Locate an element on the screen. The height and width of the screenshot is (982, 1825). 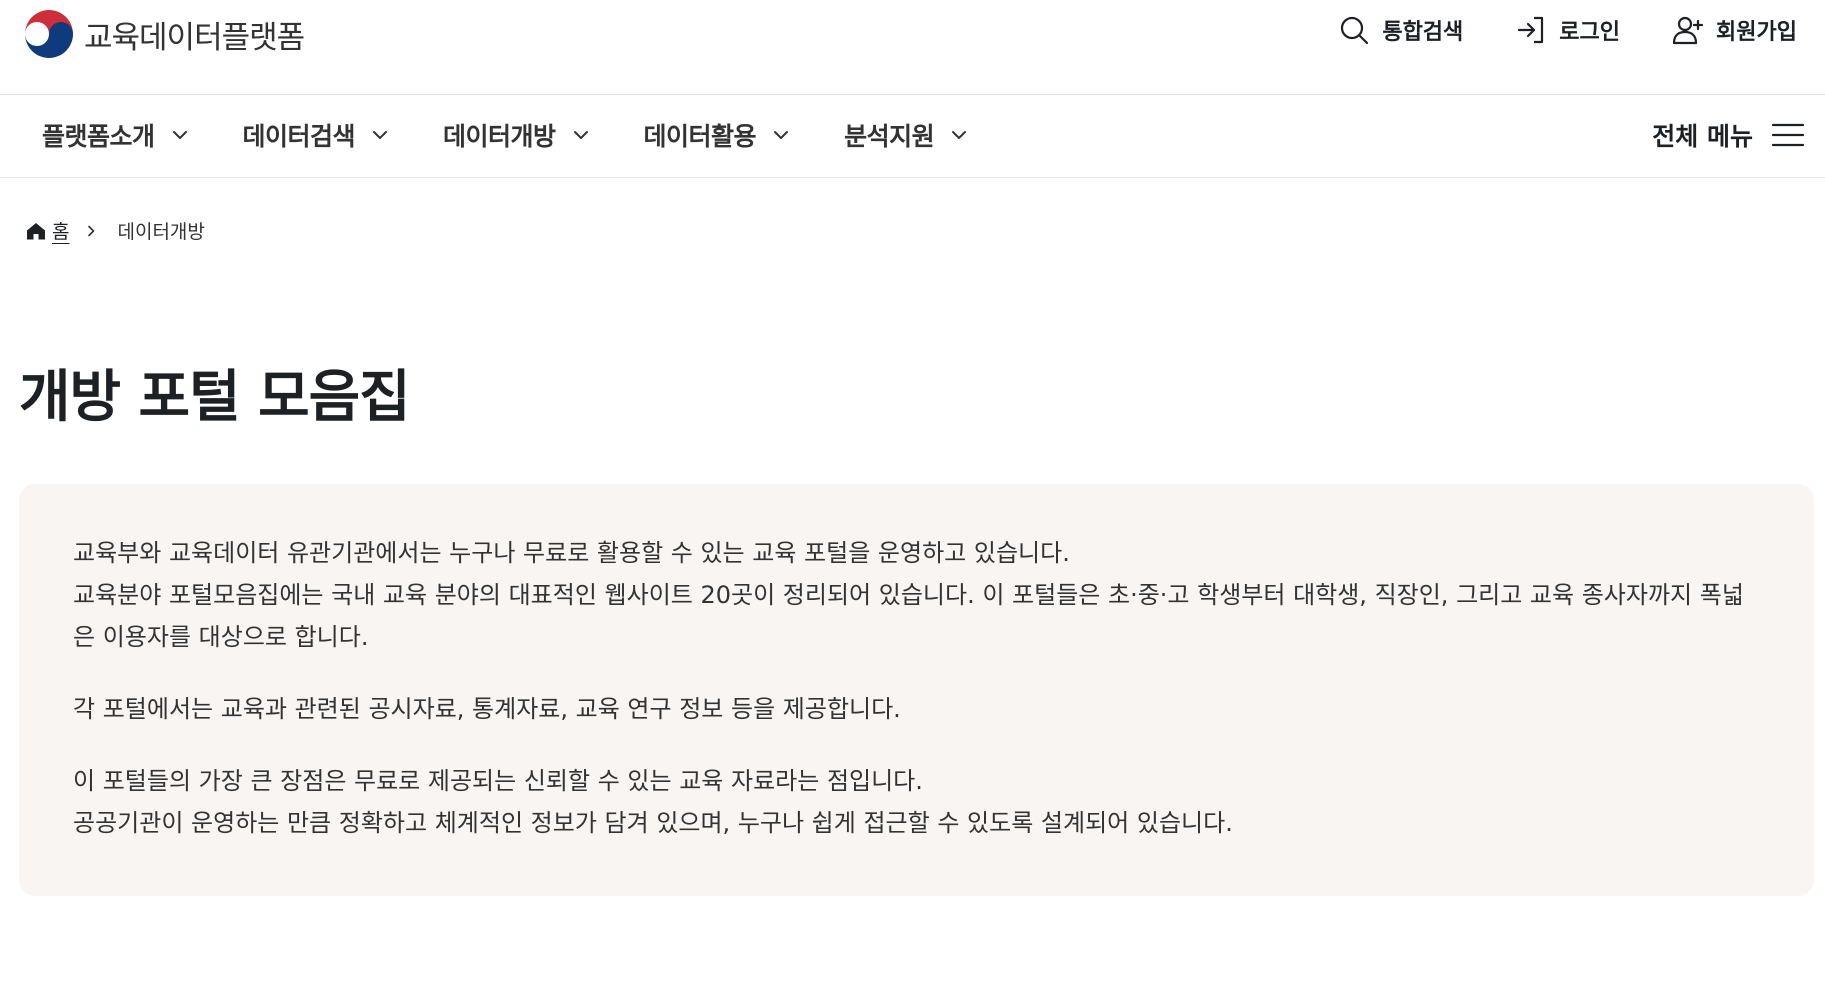
home-icon is located at coordinates (36, 230).